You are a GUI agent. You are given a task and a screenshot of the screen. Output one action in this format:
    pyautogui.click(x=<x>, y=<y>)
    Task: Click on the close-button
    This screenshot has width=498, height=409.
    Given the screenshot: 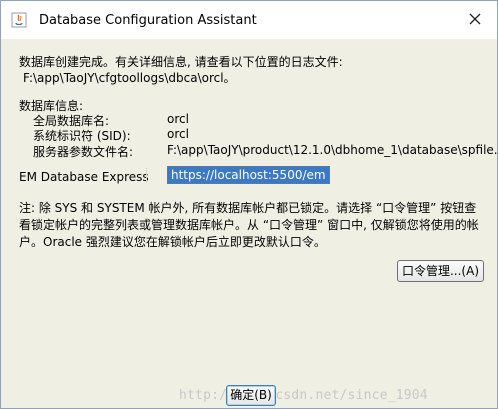 What is the action you would take?
    pyautogui.click(x=475, y=20)
    